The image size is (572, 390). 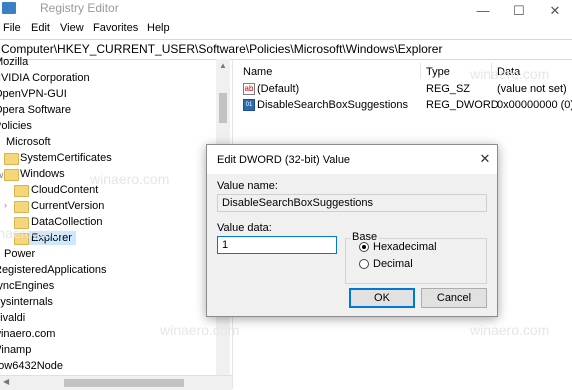 What do you see at coordinates (247, 186) in the screenshot?
I see `value-name-label: Value name:` at bounding box center [247, 186].